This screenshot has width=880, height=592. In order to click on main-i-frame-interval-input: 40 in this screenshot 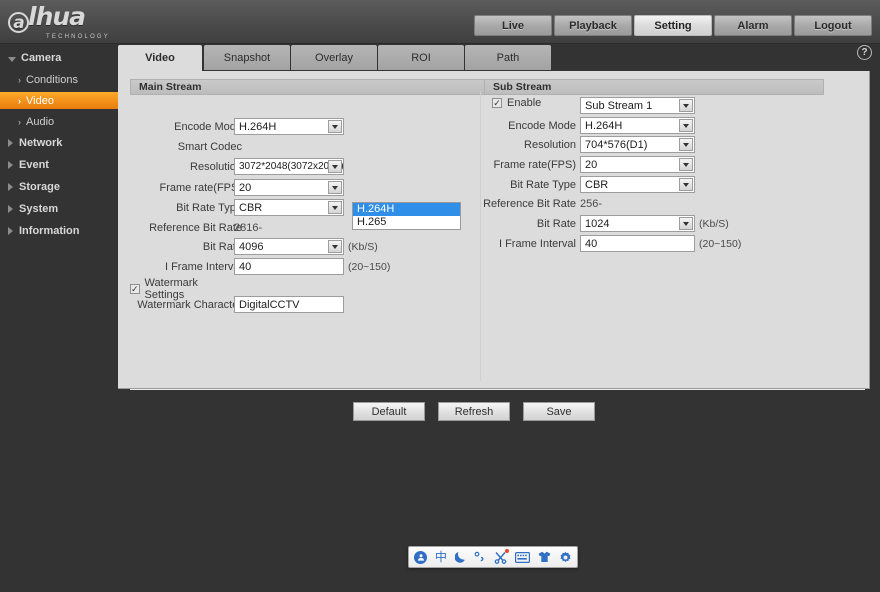, I will do `click(289, 266)`.